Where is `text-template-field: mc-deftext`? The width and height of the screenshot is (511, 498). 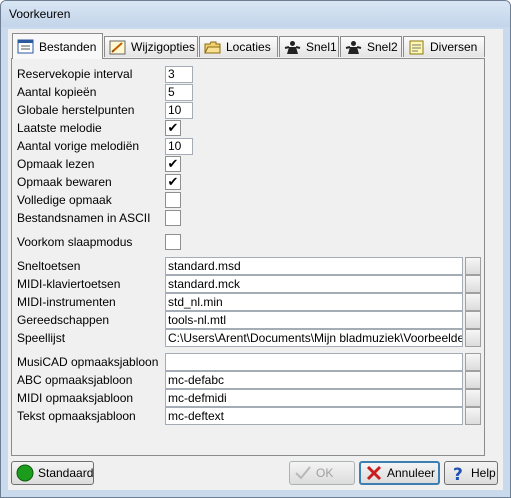 text-template-field: mc-deftext is located at coordinates (314, 416).